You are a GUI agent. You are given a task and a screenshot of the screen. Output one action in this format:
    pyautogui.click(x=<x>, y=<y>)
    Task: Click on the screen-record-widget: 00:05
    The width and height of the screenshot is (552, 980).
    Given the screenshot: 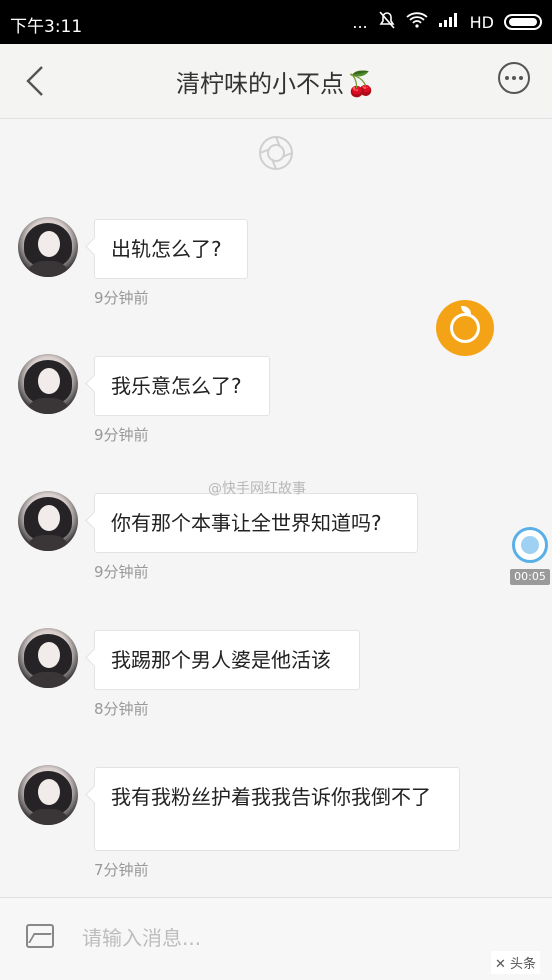 What is the action you would take?
    pyautogui.click(x=530, y=557)
    